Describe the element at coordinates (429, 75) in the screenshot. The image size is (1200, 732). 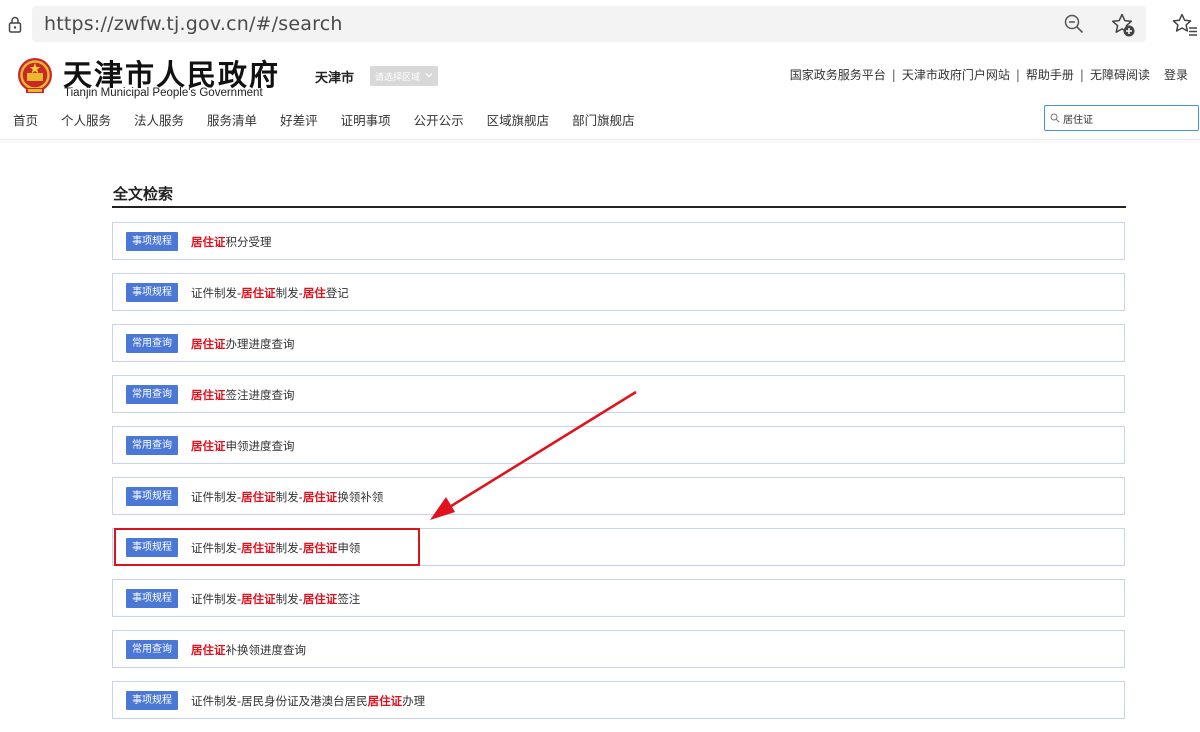
I see `chevron-down-icon` at that location.